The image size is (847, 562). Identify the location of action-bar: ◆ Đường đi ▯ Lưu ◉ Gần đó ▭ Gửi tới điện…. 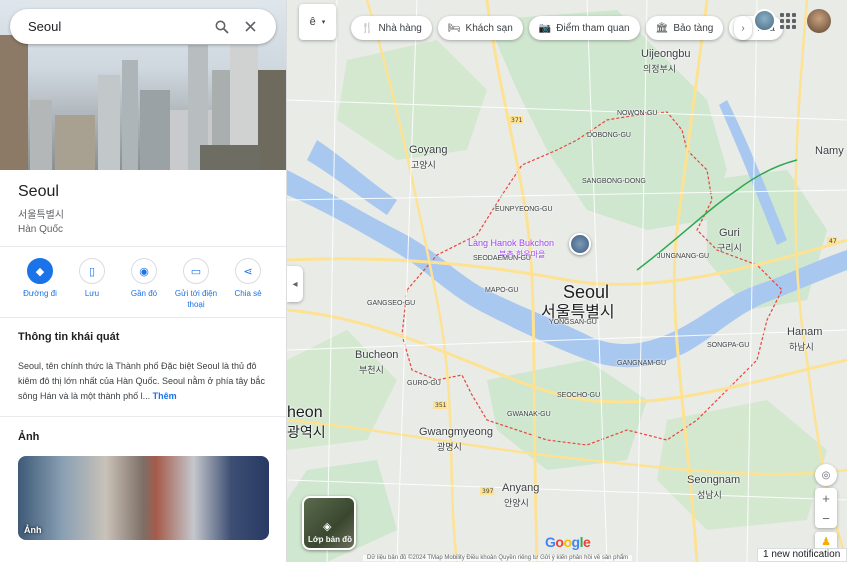
(144, 284).